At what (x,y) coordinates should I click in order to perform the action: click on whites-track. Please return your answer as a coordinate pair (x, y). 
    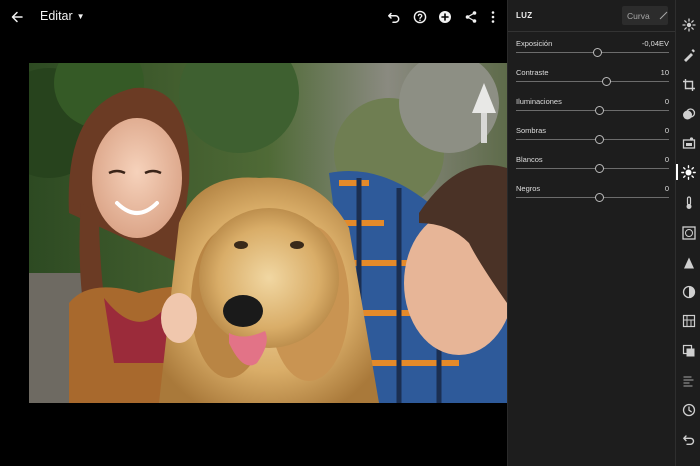
    Looking at the image, I should click on (592, 168).